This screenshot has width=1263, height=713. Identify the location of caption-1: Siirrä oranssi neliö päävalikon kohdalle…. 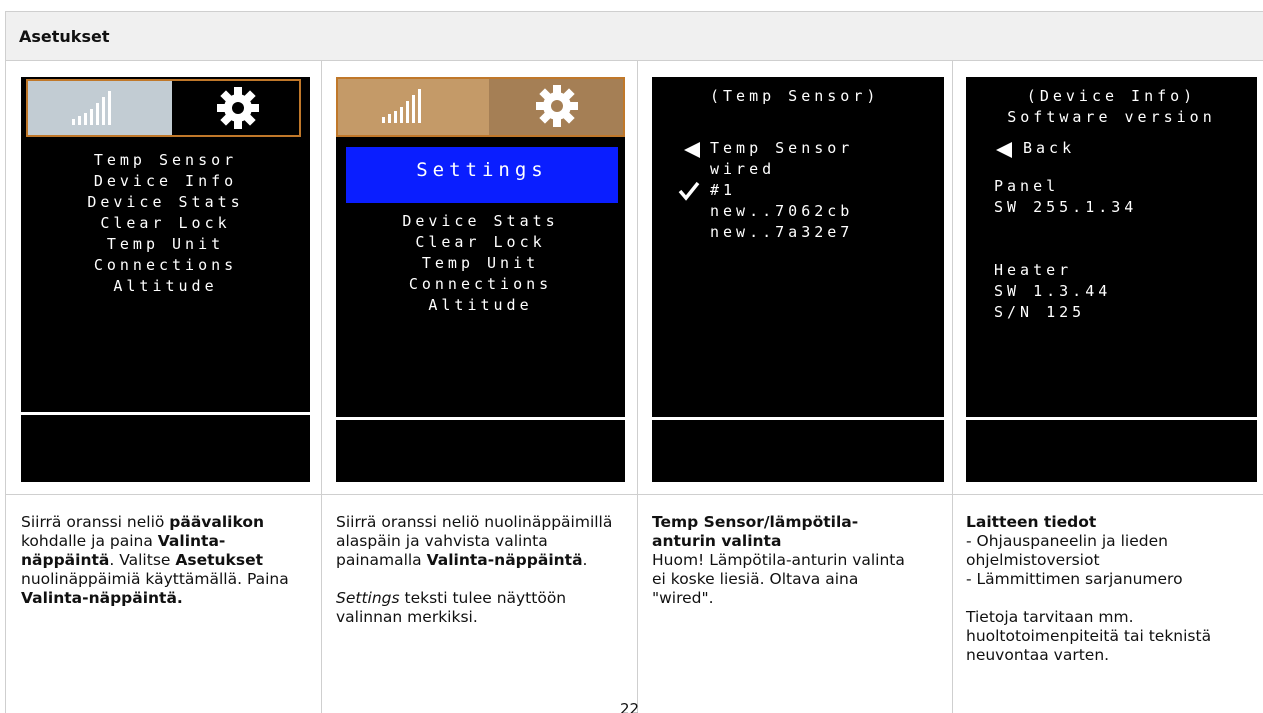
(155, 560).